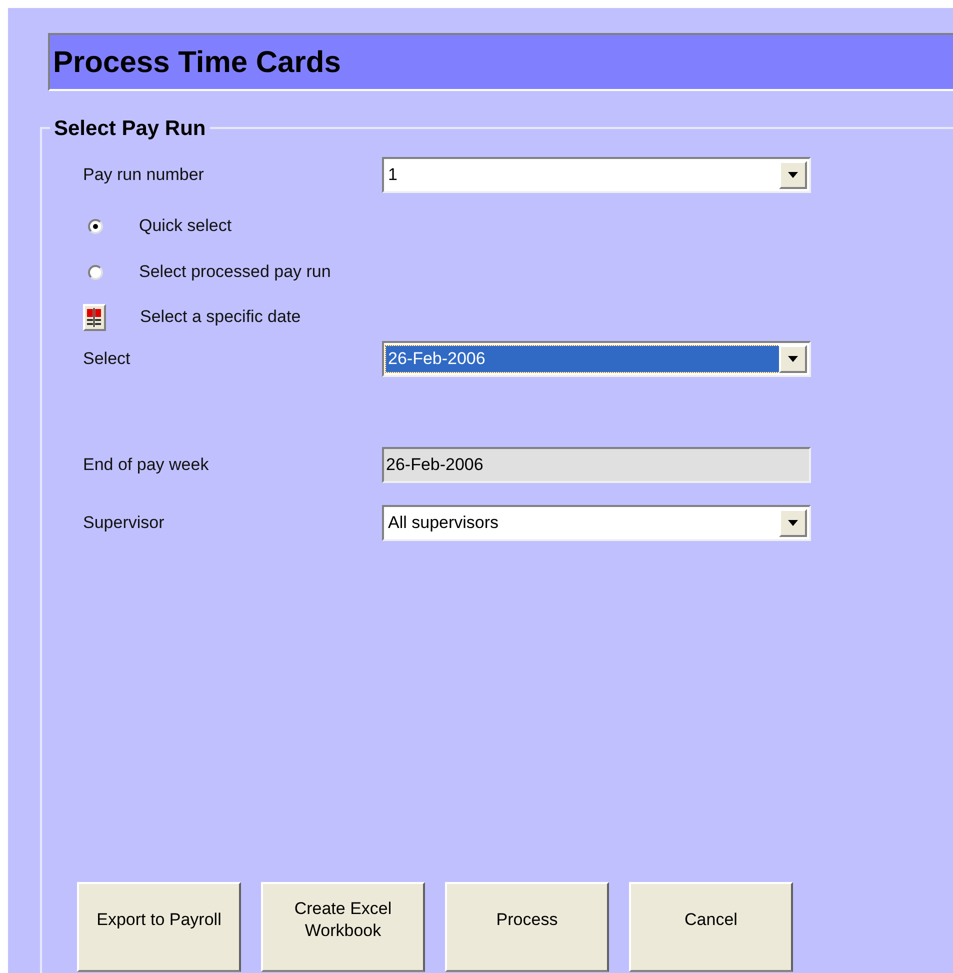  I want to click on radio-label: Quick select, so click(185, 226).